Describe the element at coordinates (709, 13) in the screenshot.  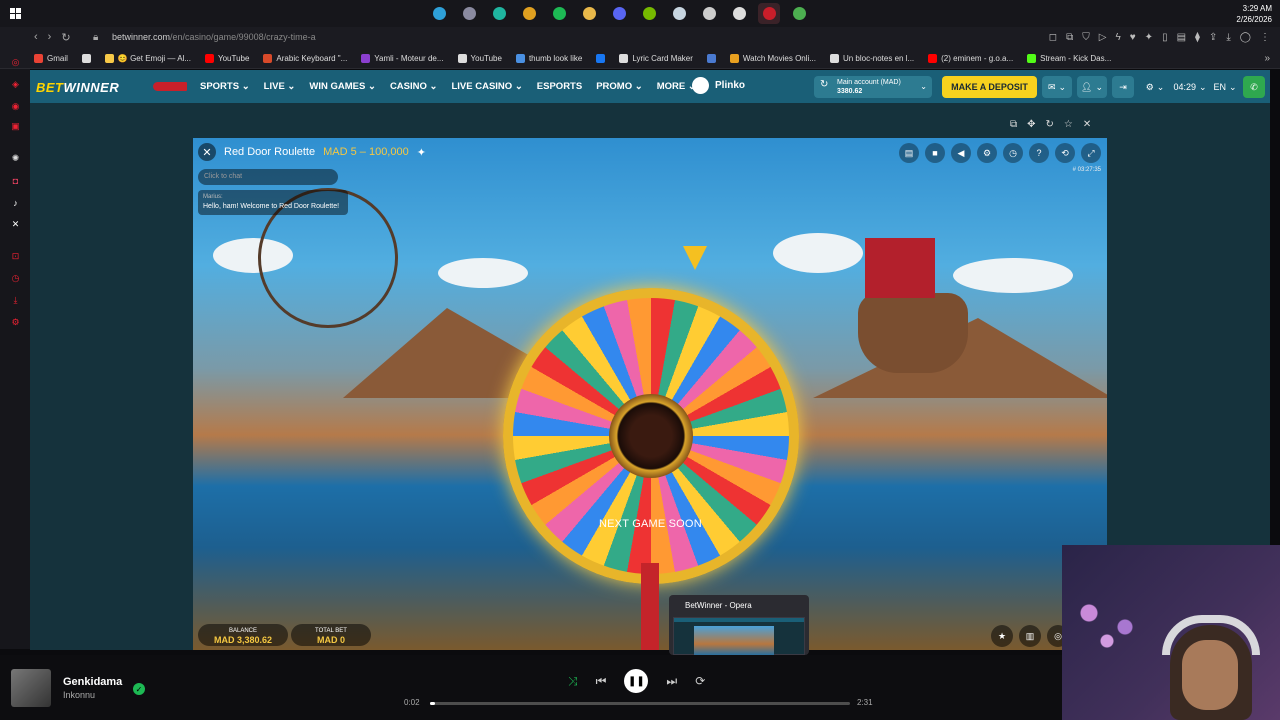
I see `ai-icon` at that location.